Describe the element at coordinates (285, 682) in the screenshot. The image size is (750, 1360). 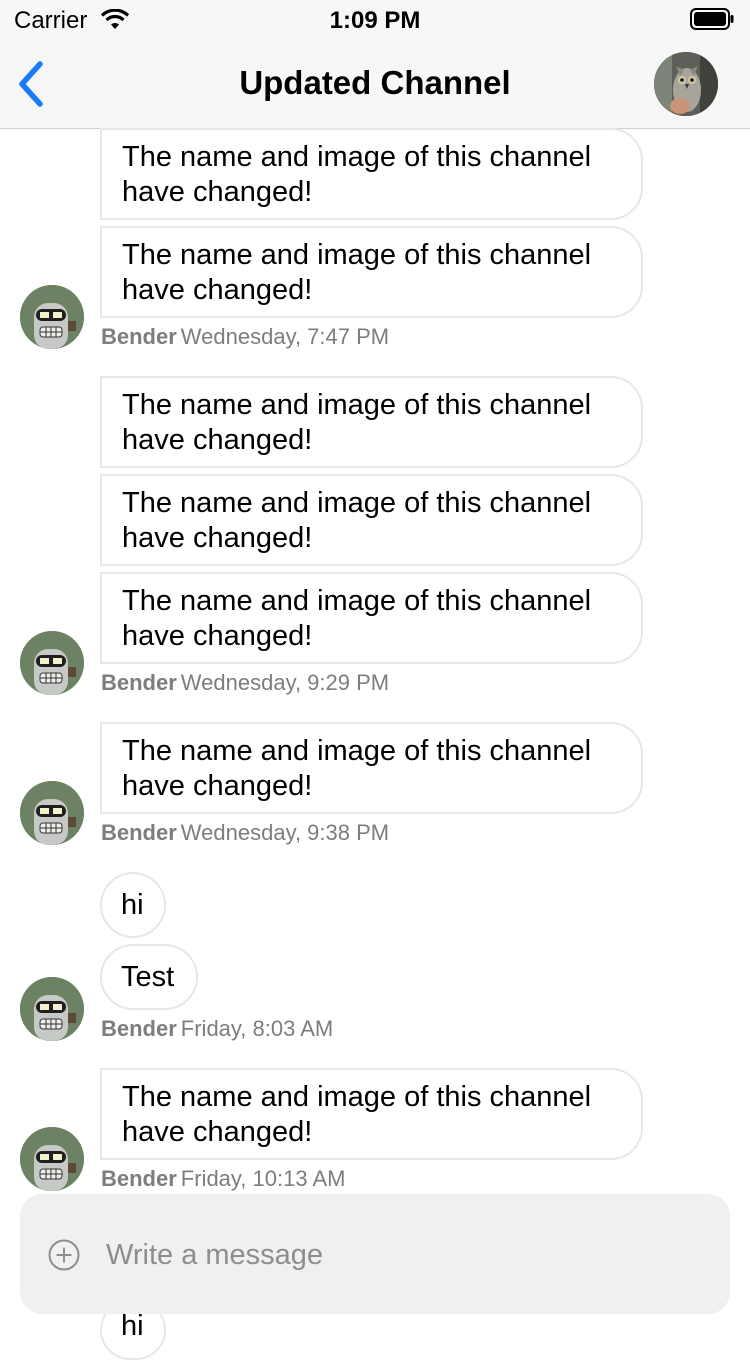
I see `timestamp: Wednesday, 9:29 PM` at that location.